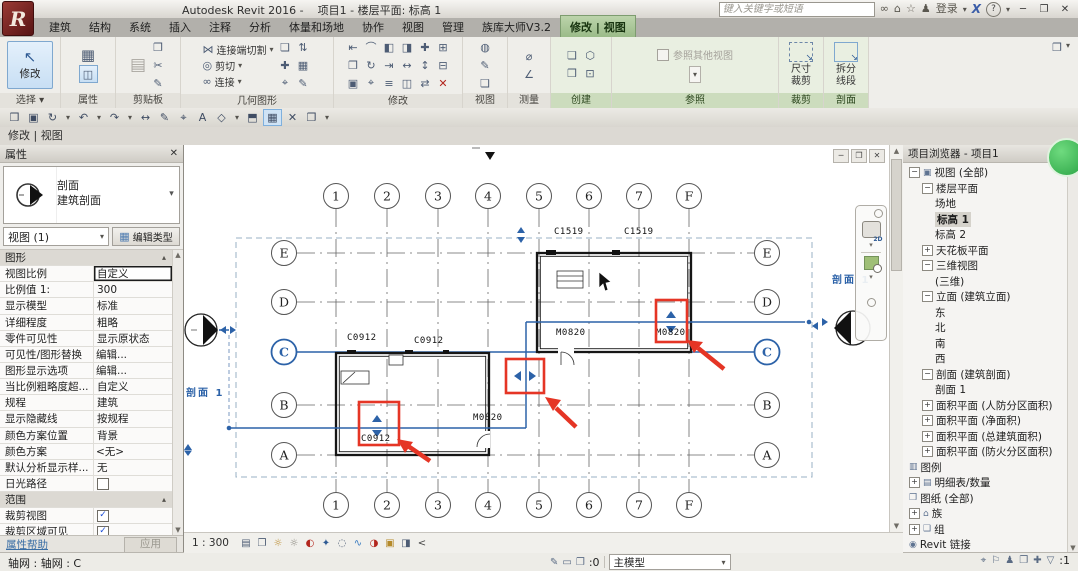  What do you see at coordinates (965, 9) in the screenshot?
I see `signin-caret: ▾` at bounding box center [965, 9].